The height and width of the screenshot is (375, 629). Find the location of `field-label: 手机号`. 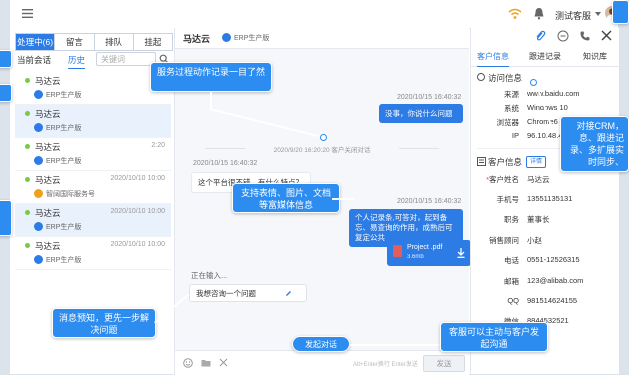

field-label: 手机号 is located at coordinates (508, 199).